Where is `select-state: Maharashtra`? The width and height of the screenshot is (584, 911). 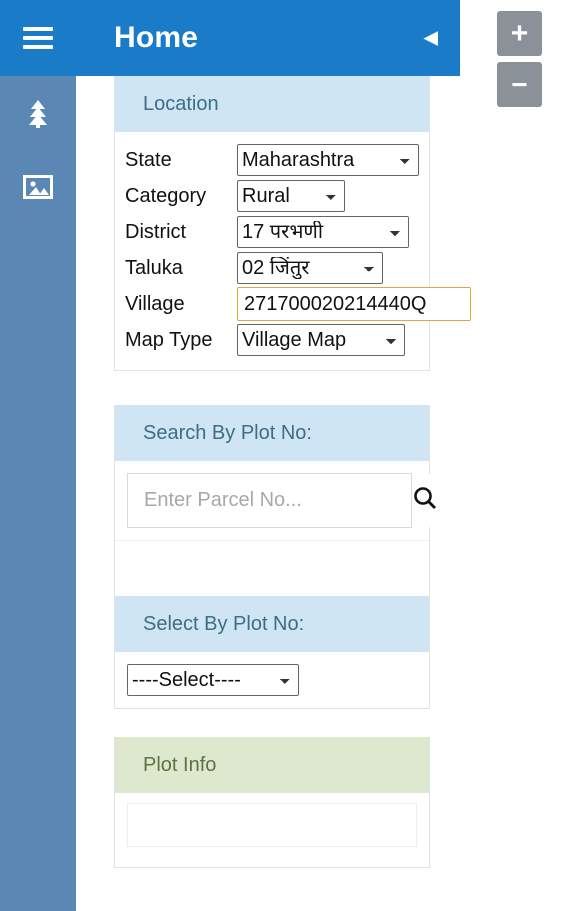
select-state: Maharashtra is located at coordinates (328, 160).